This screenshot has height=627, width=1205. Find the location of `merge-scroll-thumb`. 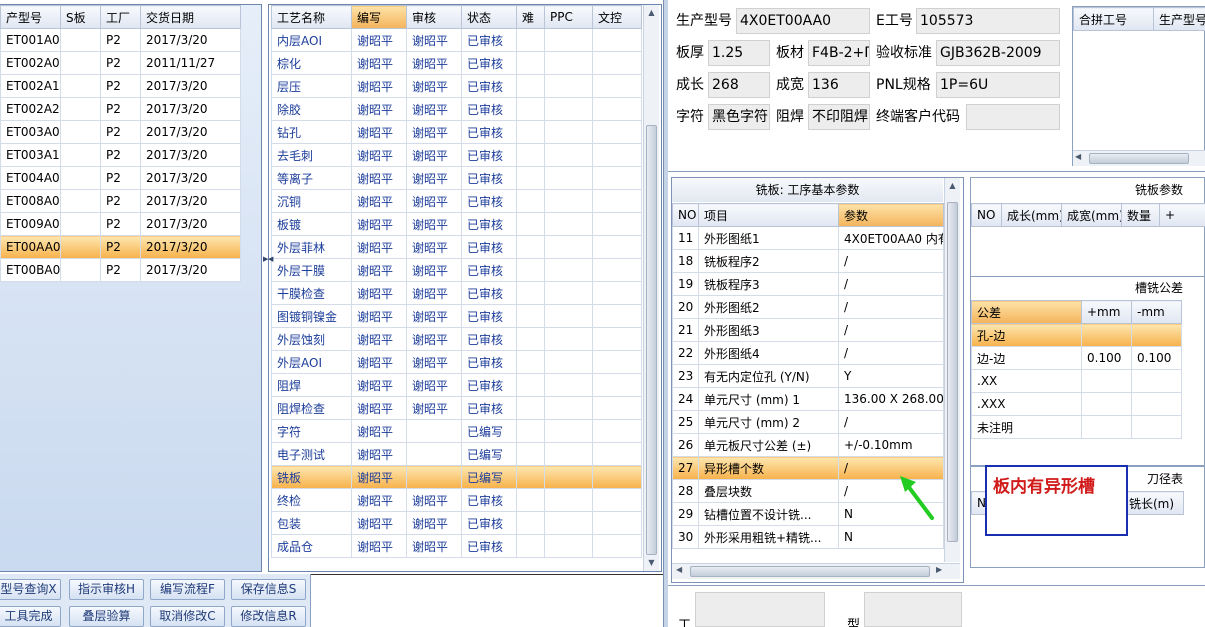

merge-scroll-thumb is located at coordinates (1139, 158).